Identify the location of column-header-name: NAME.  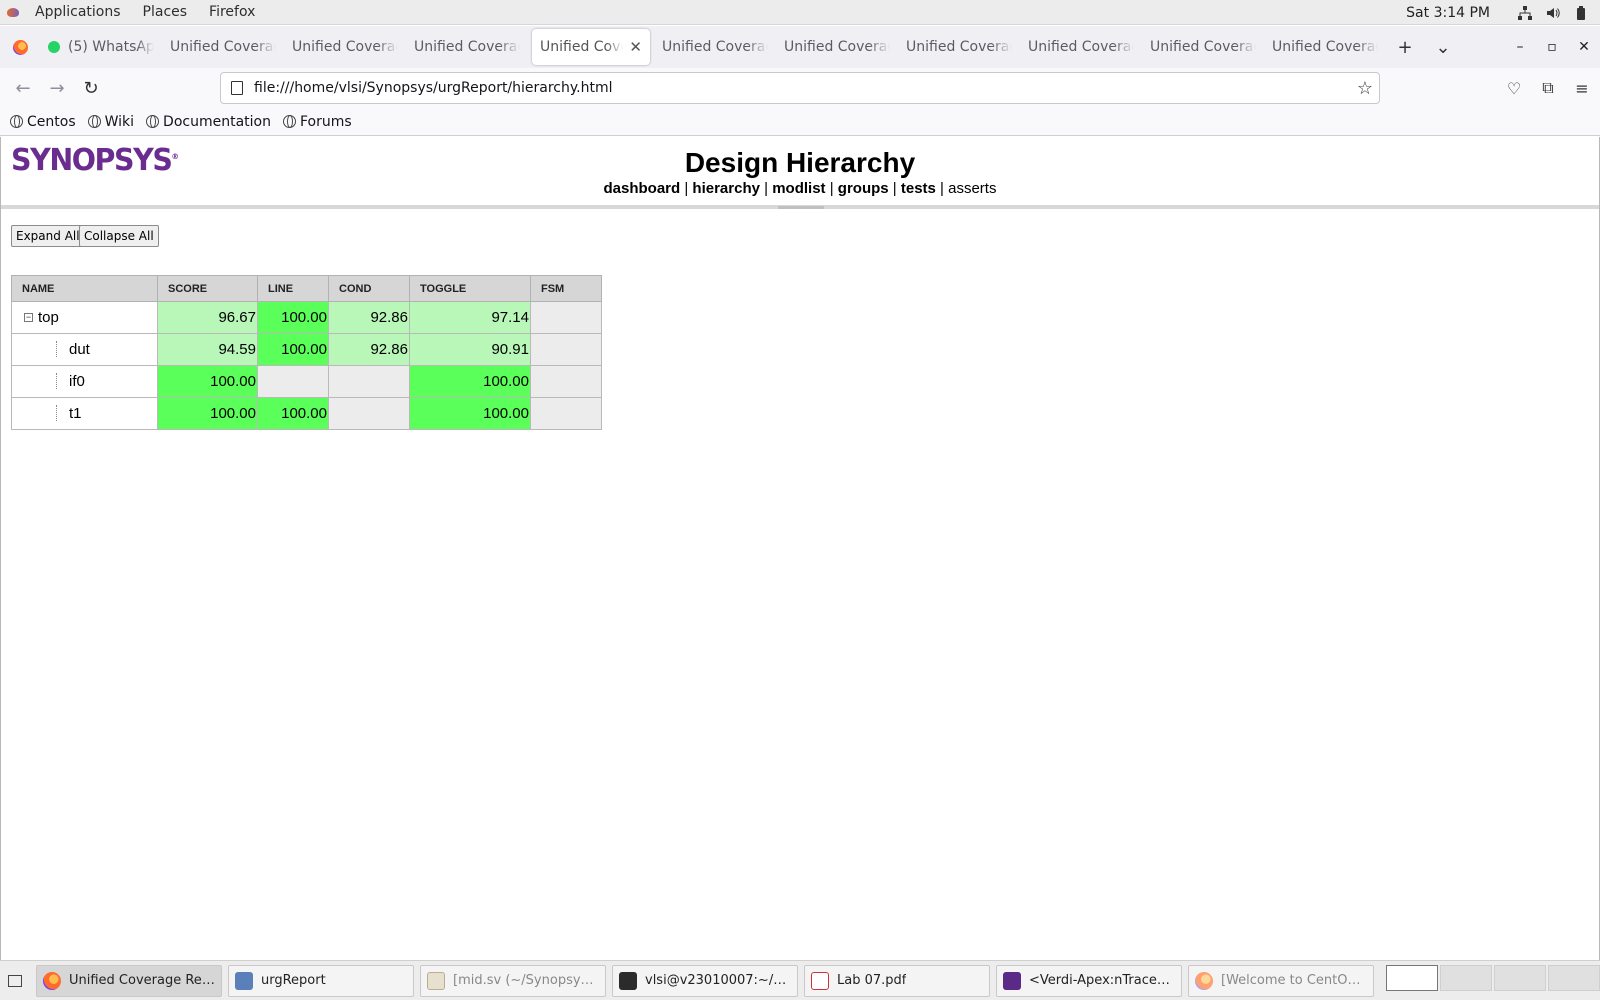
(84, 288).